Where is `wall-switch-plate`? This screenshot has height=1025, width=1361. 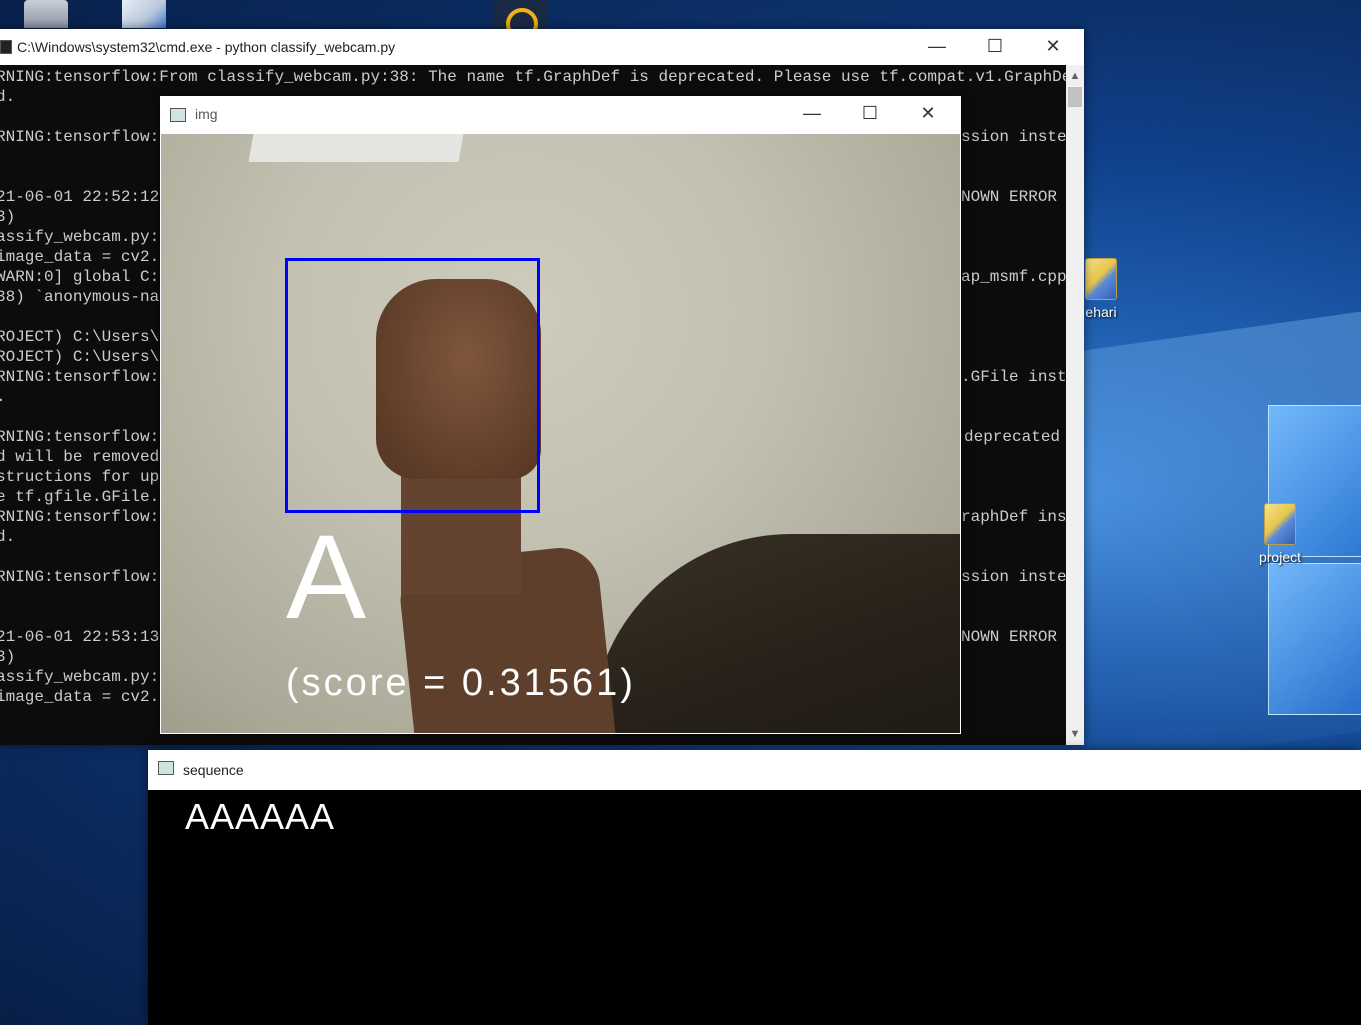 wall-switch-plate is located at coordinates (356, 148).